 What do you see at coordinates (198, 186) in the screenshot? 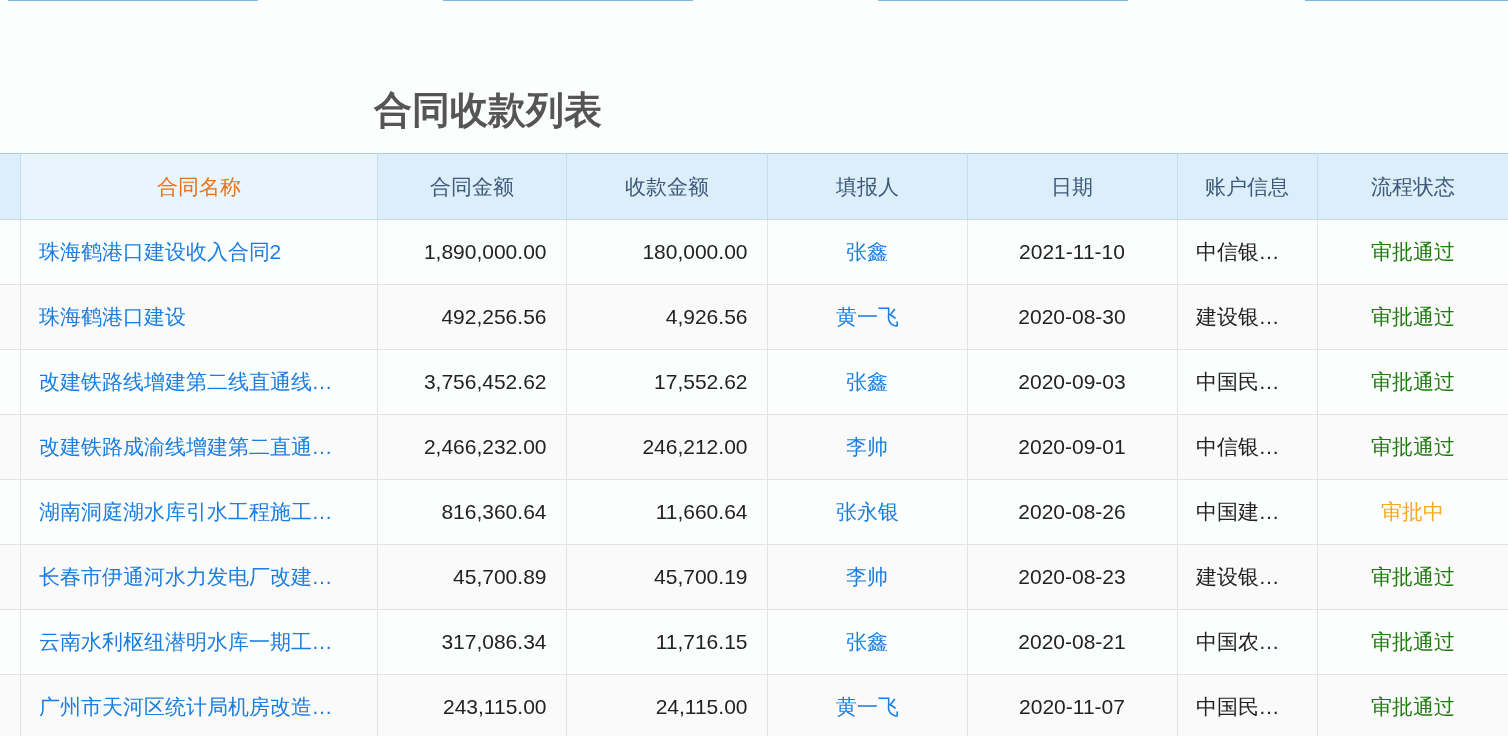
I see `column-header: 合同名称` at bounding box center [198, 186].